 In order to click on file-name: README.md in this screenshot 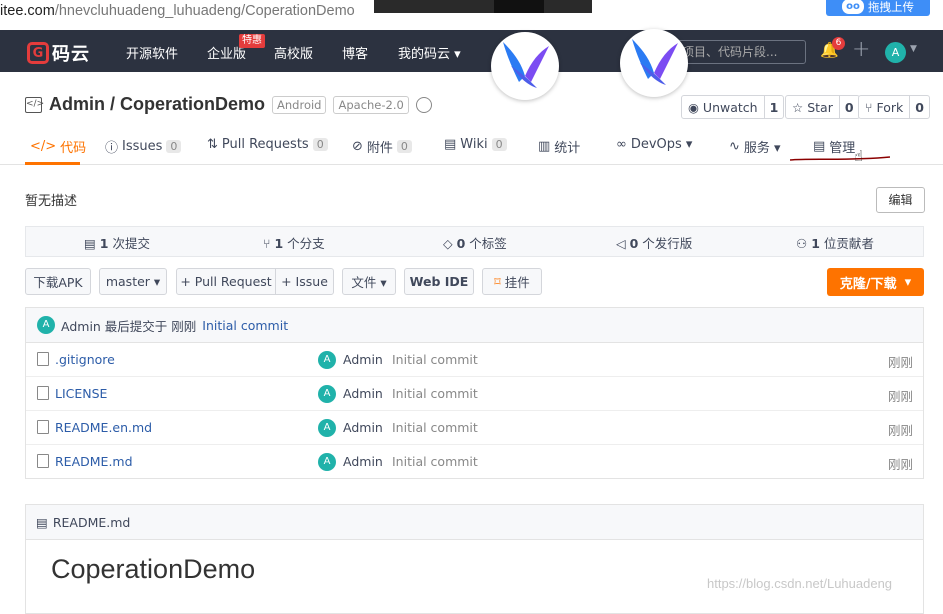, I will do `click(94, 461)`.